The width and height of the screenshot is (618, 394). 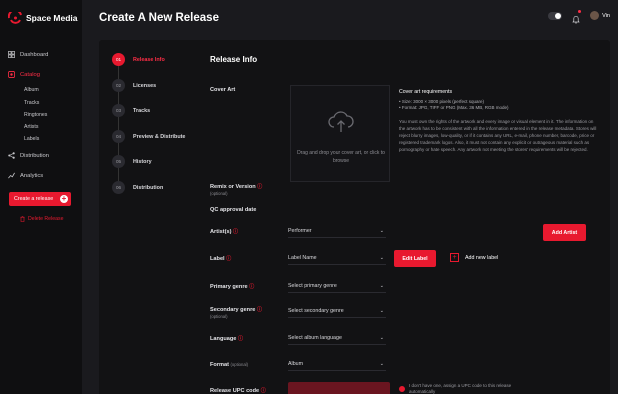 What do you see at coordinates (339, 388) in the screenshot?
I see `upc-input` at bounding box center [339, 388].